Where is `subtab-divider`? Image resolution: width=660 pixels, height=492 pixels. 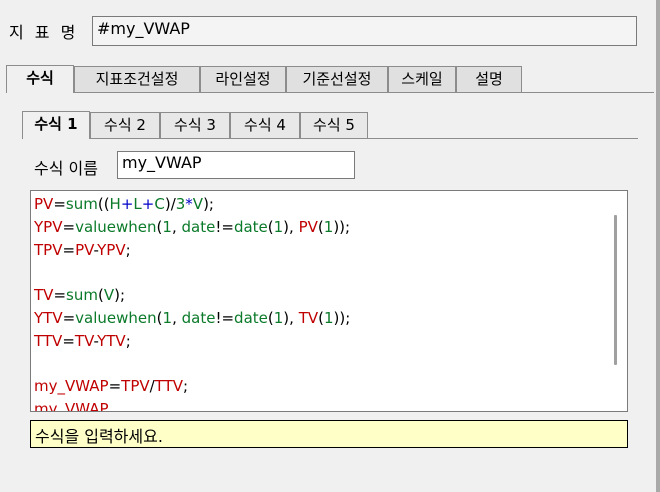
subtab-divider is located at coordinates (330, 138).